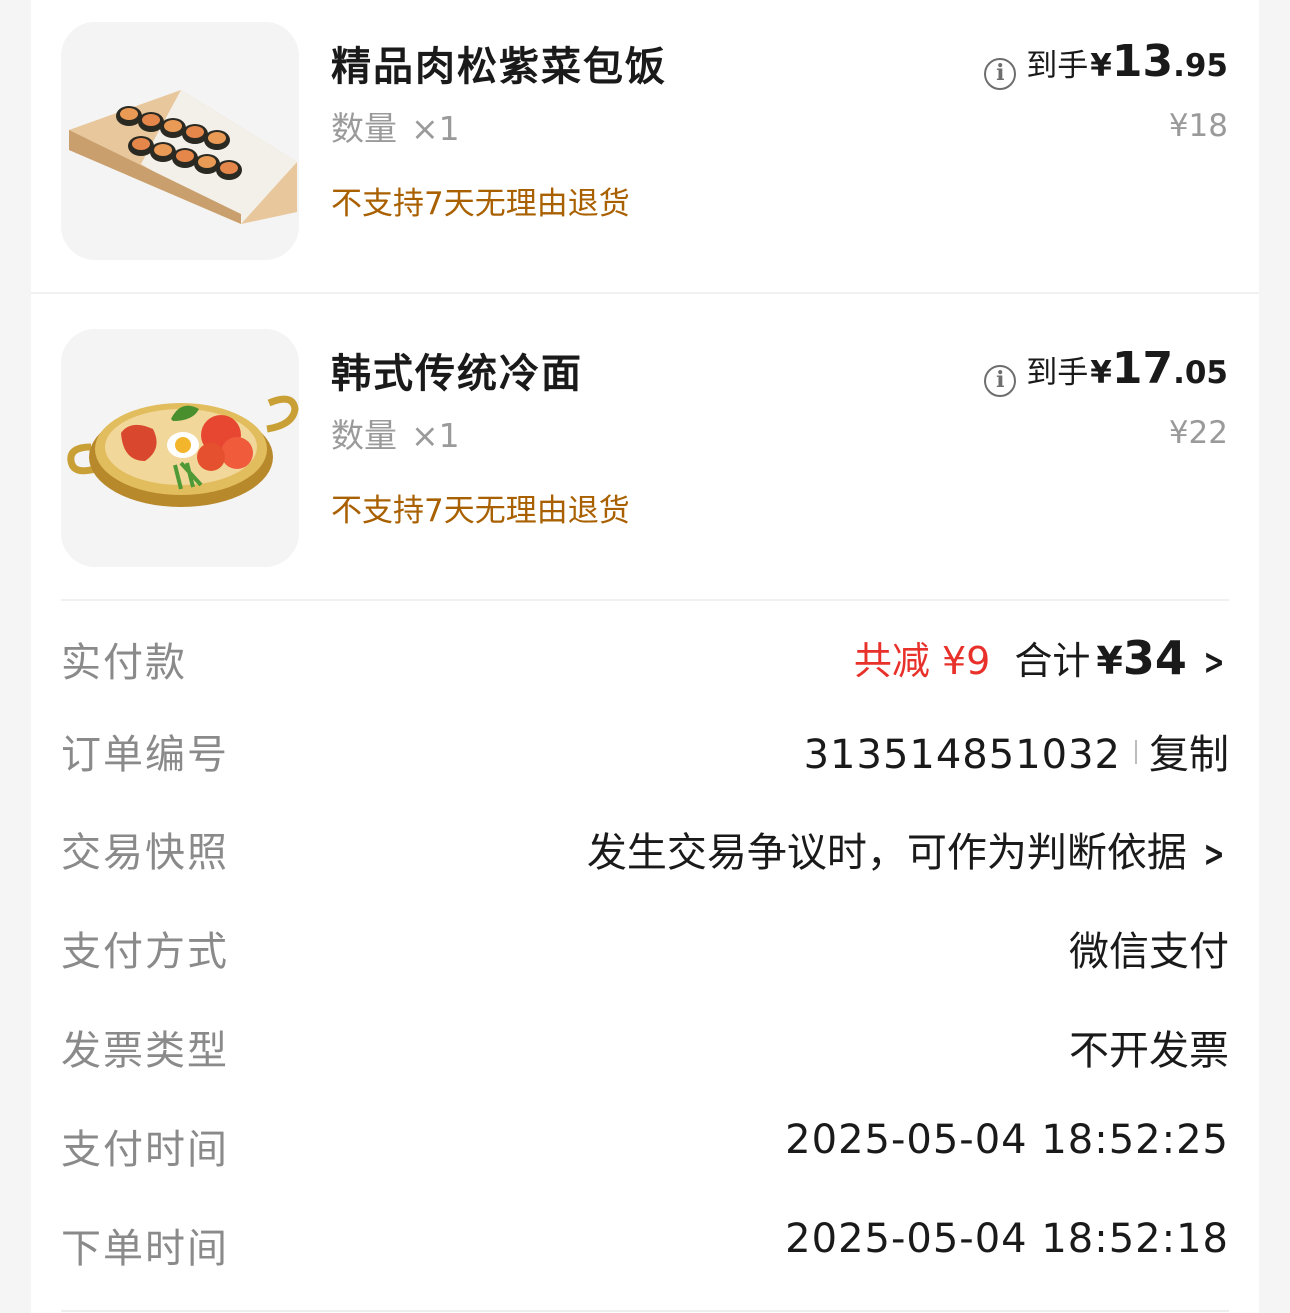  What do you see at coordinates (1154, 658) in the screenshot?
I see `total-amount: 34` at bounding box center [1154, 658].